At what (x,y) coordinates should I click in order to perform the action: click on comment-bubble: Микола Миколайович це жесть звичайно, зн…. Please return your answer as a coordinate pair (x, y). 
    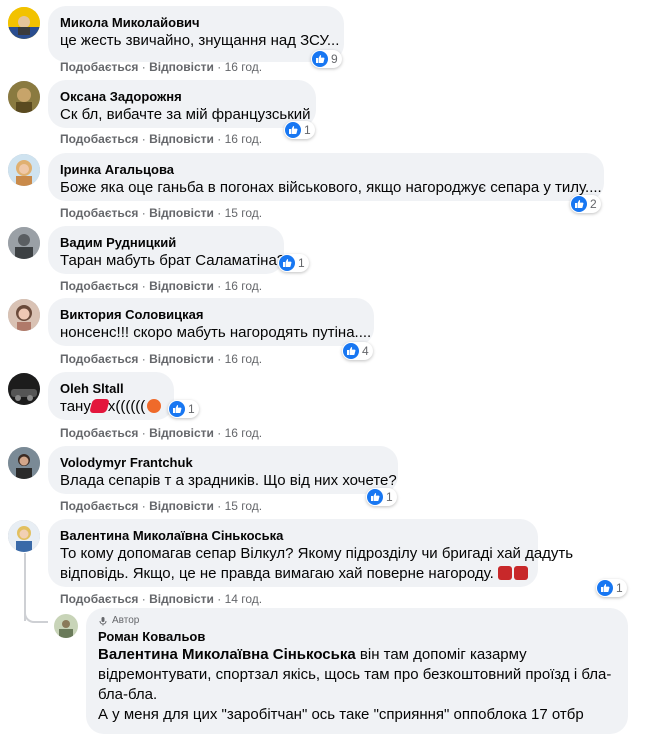
    Looking at the image, I should click on (196, 34).